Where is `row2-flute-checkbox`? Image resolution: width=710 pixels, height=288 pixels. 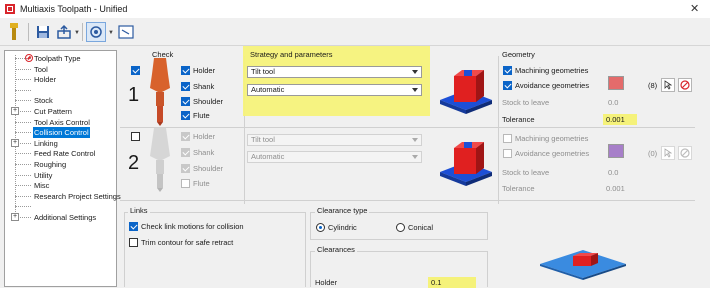
row2-flute-checkbox is located at coordinates (185, 183).